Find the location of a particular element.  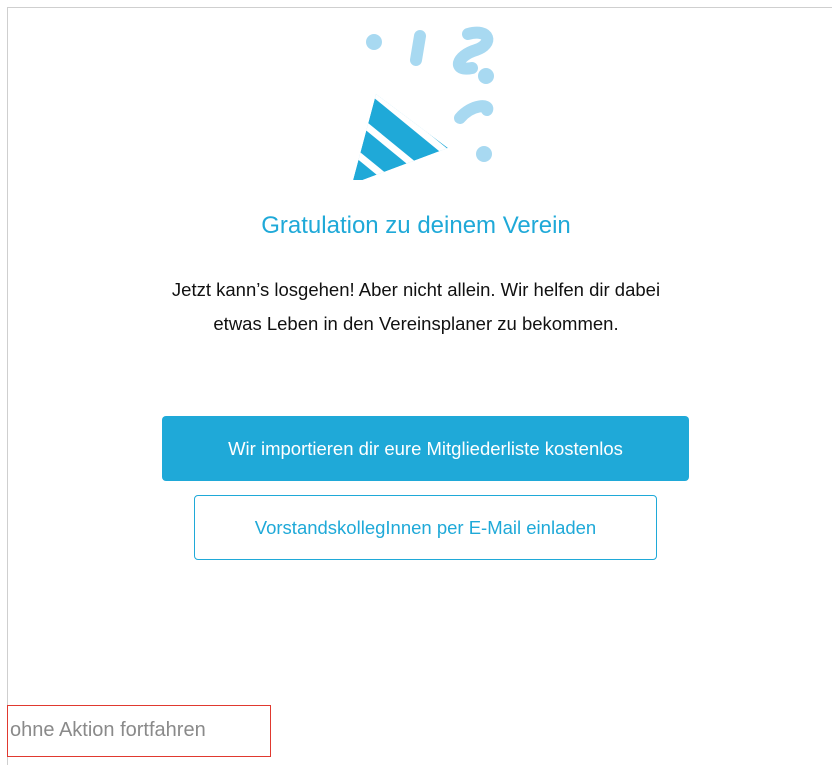

invite-board-members-button: VorstandskollegInnen per E-Mail einladen is located at coordinates (425, 527).